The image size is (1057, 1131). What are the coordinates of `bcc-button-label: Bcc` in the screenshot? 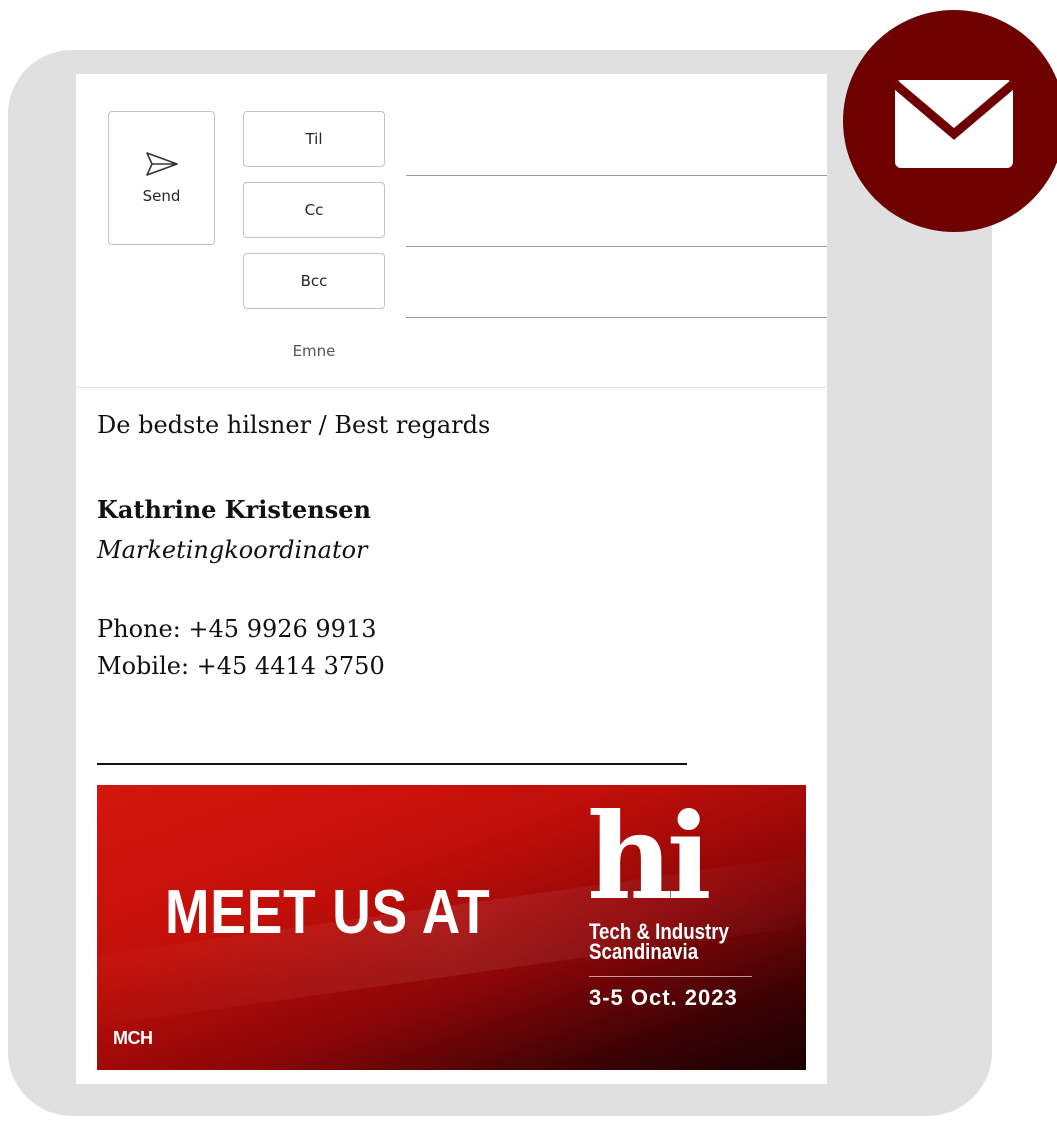 It's located at (314, 281).